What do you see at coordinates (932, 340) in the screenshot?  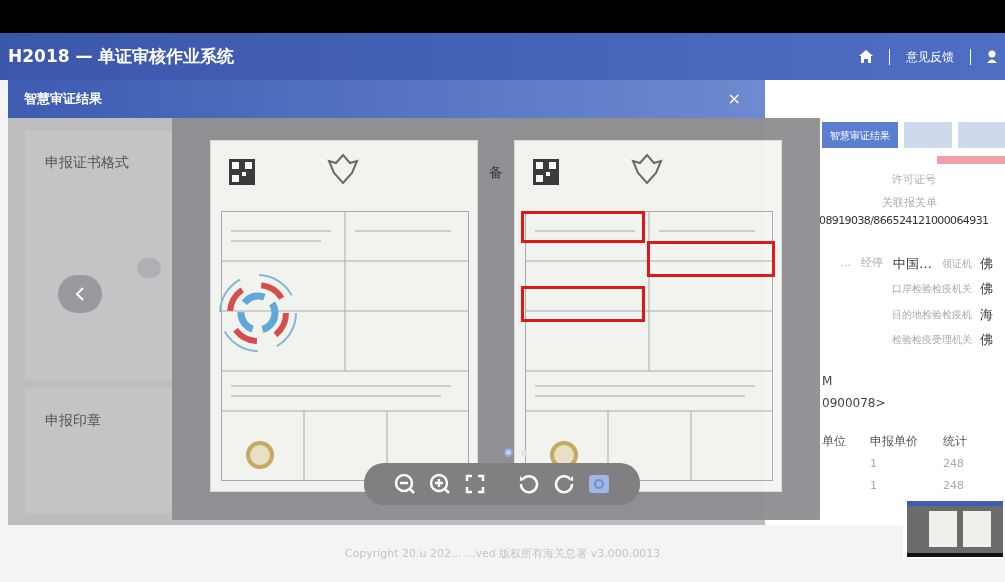 I see `field-label: 检验检疫受理机关` at bounding box center [932, 340].